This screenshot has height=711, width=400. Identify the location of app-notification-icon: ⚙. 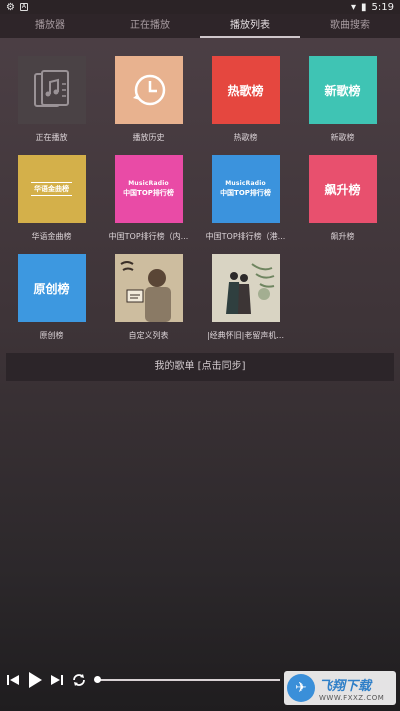
(10, 7).